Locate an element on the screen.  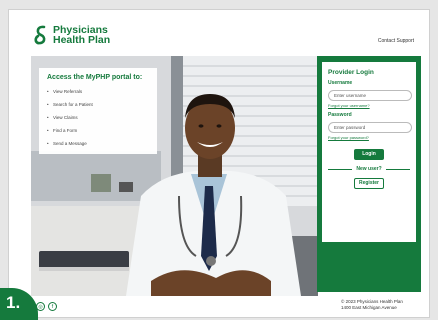
social-links: ◎ f is located at coordinates (48, 306).